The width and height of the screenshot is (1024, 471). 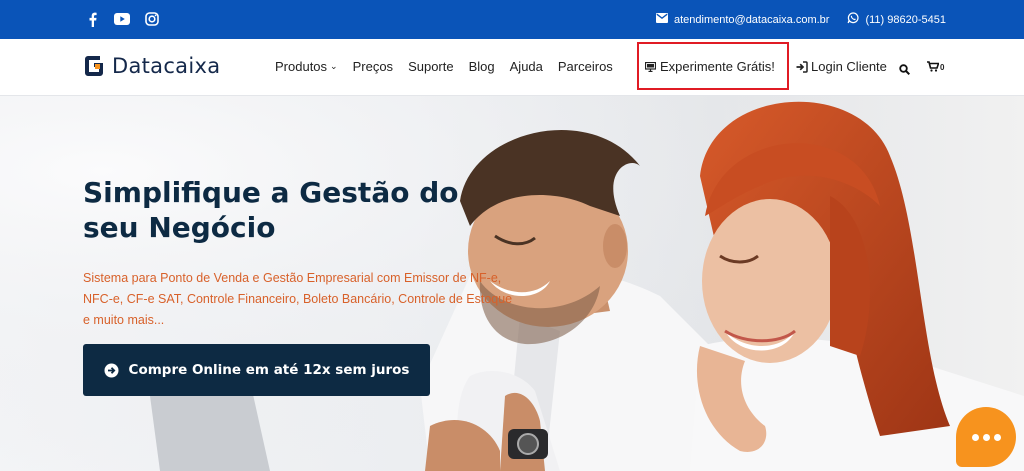 I want to click on hero-headline: Simplifique a Gestão do seu Negócio, so click(x=271, y=210).